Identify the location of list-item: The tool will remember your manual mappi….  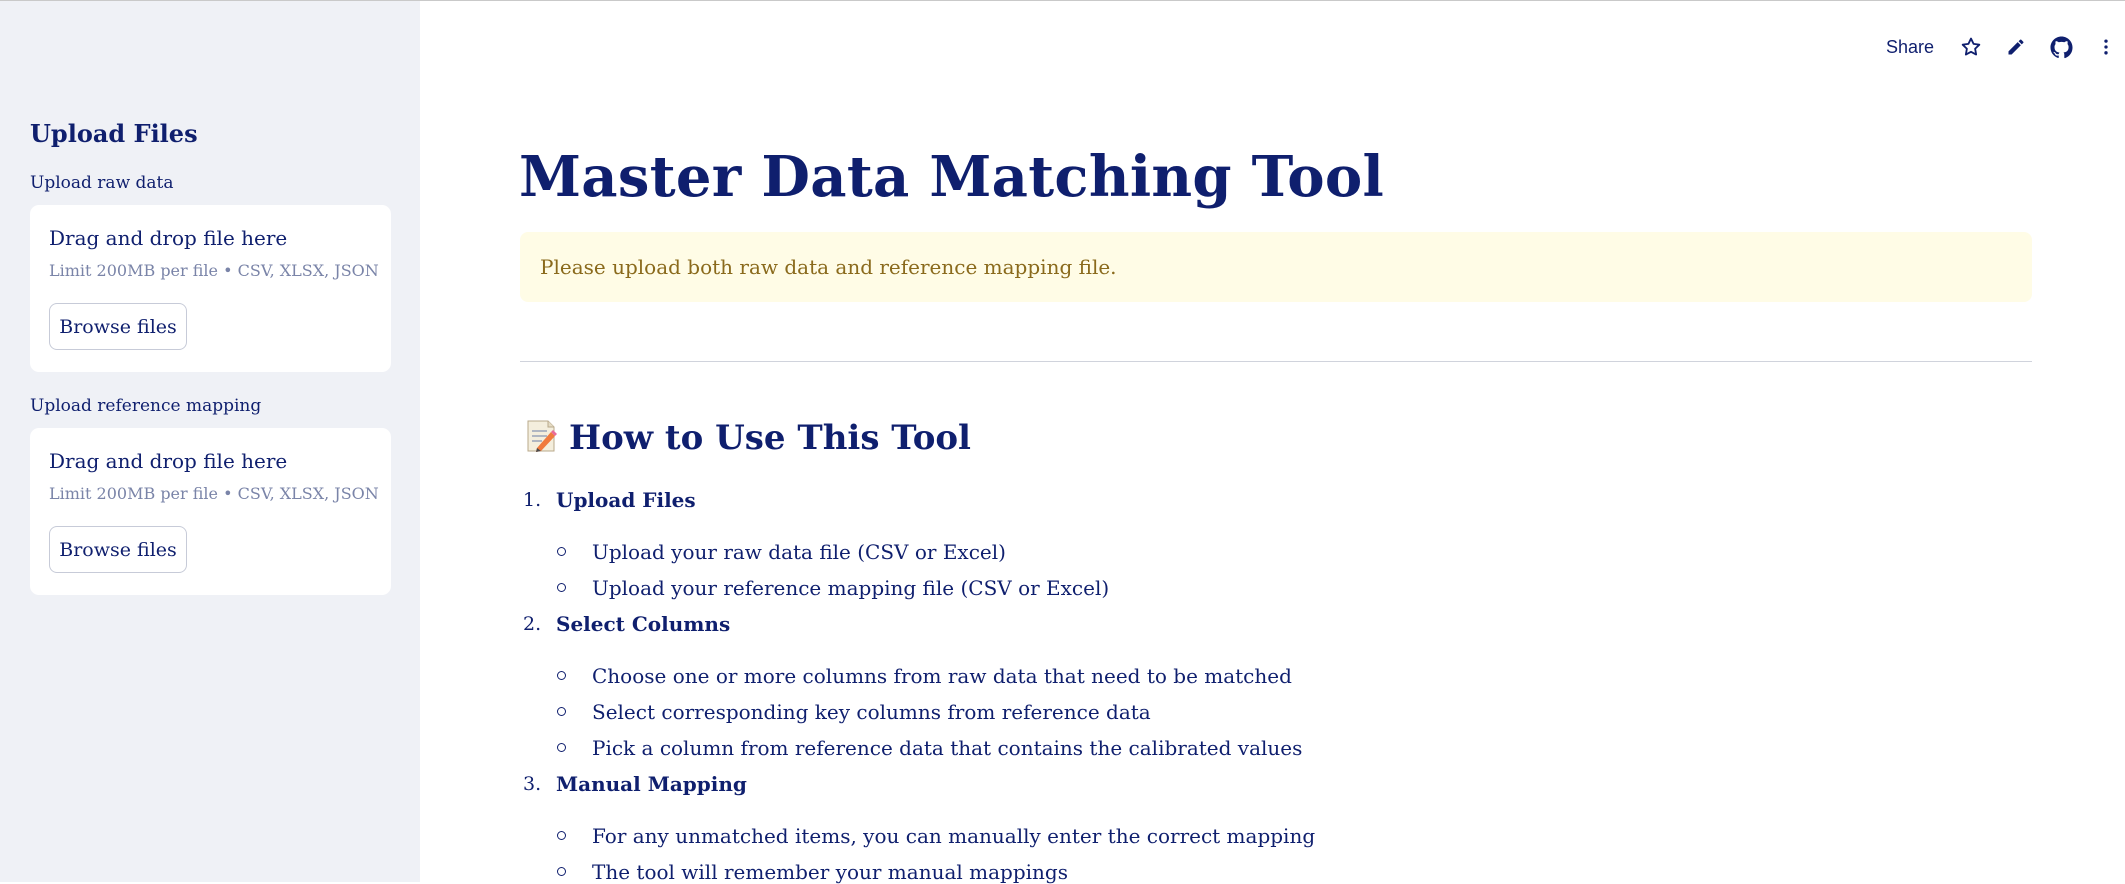
(830, 872).